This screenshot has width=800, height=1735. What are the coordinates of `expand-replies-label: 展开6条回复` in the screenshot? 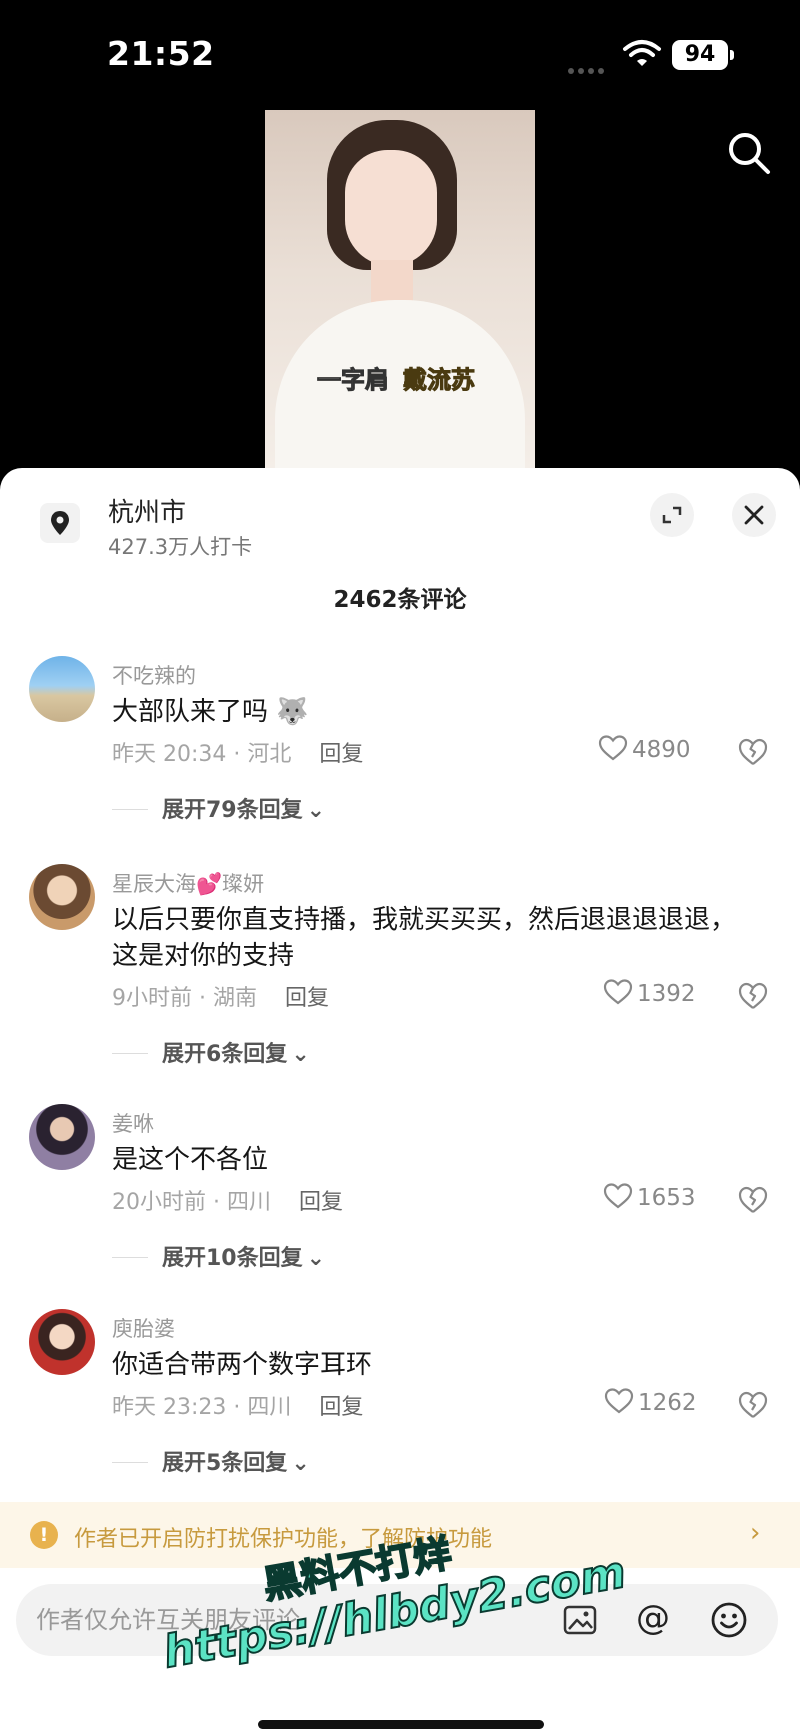 It's located at (225, 1054).